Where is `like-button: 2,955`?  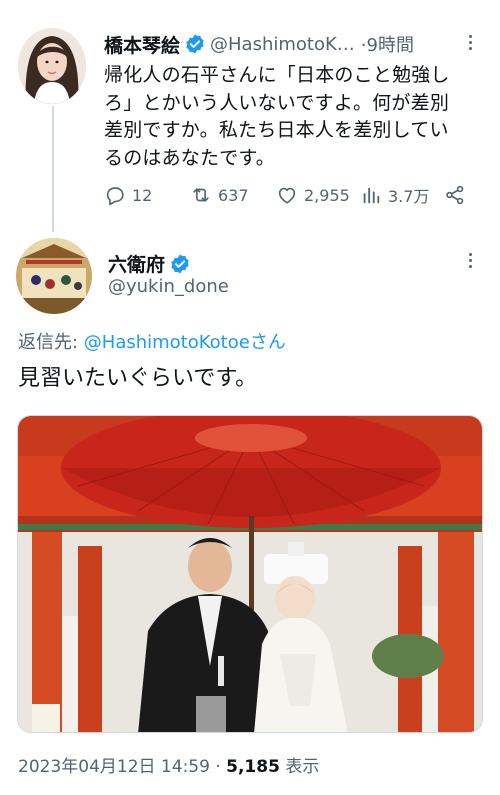 like-button: 2,955 is located at coordinates (313, 195).